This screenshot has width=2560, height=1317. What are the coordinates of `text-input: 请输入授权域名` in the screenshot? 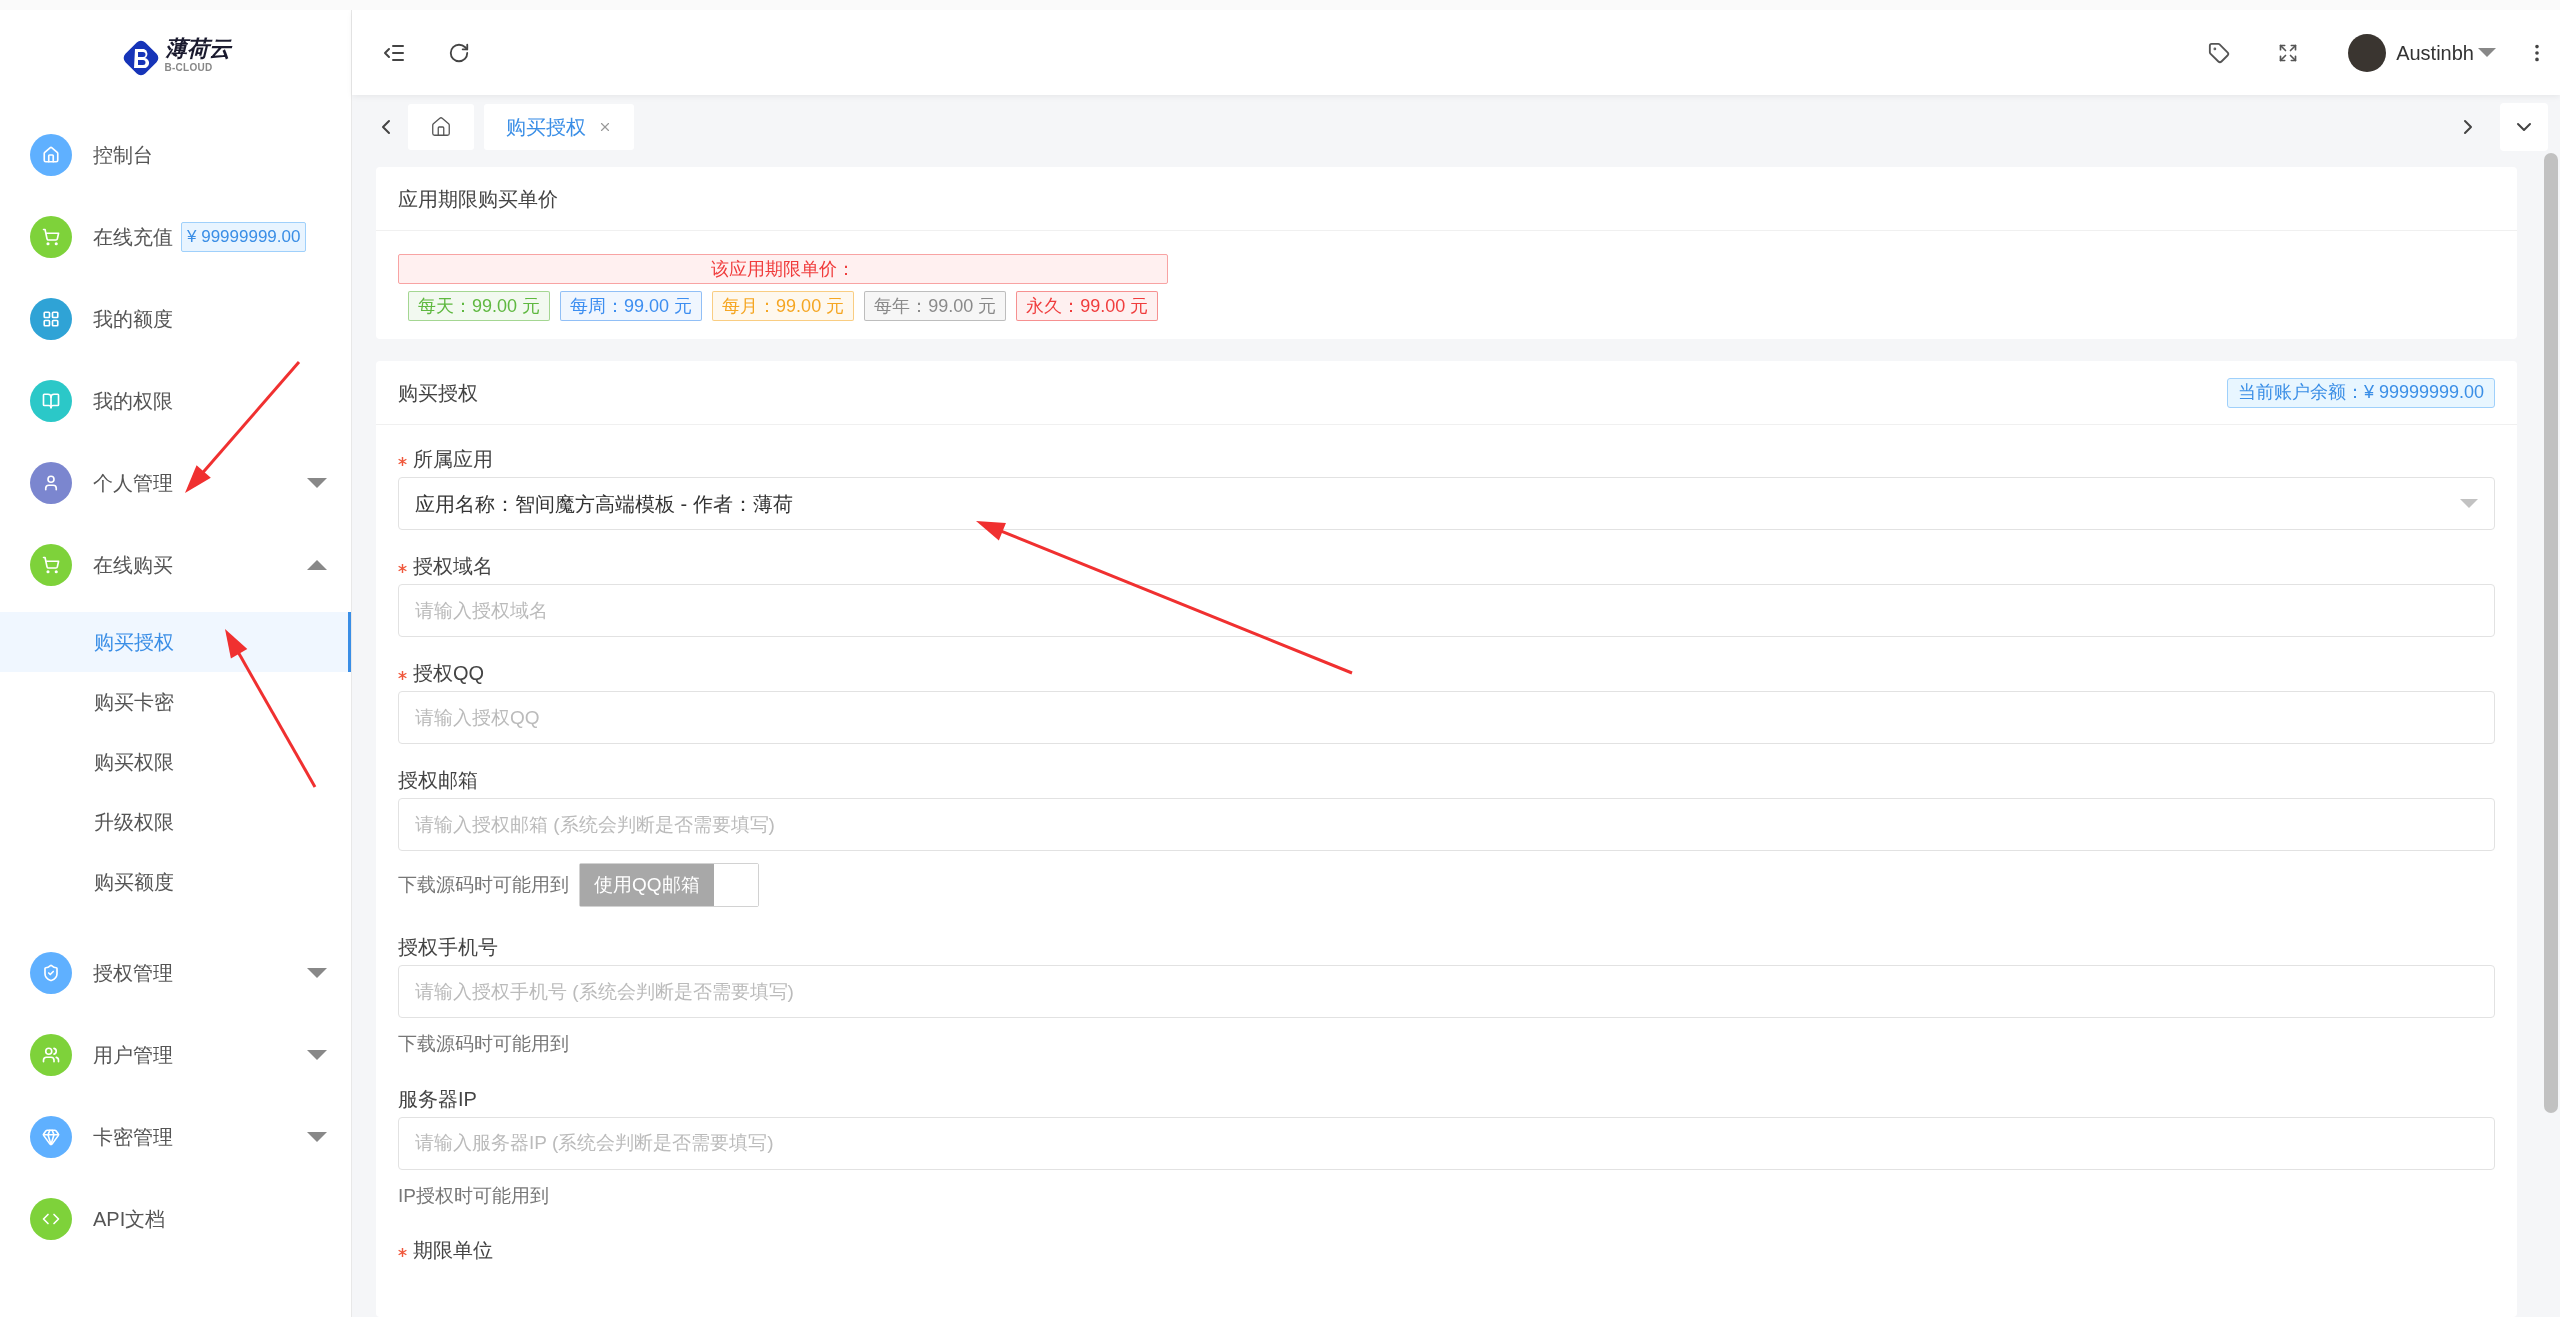 It's located at (1446, 610).